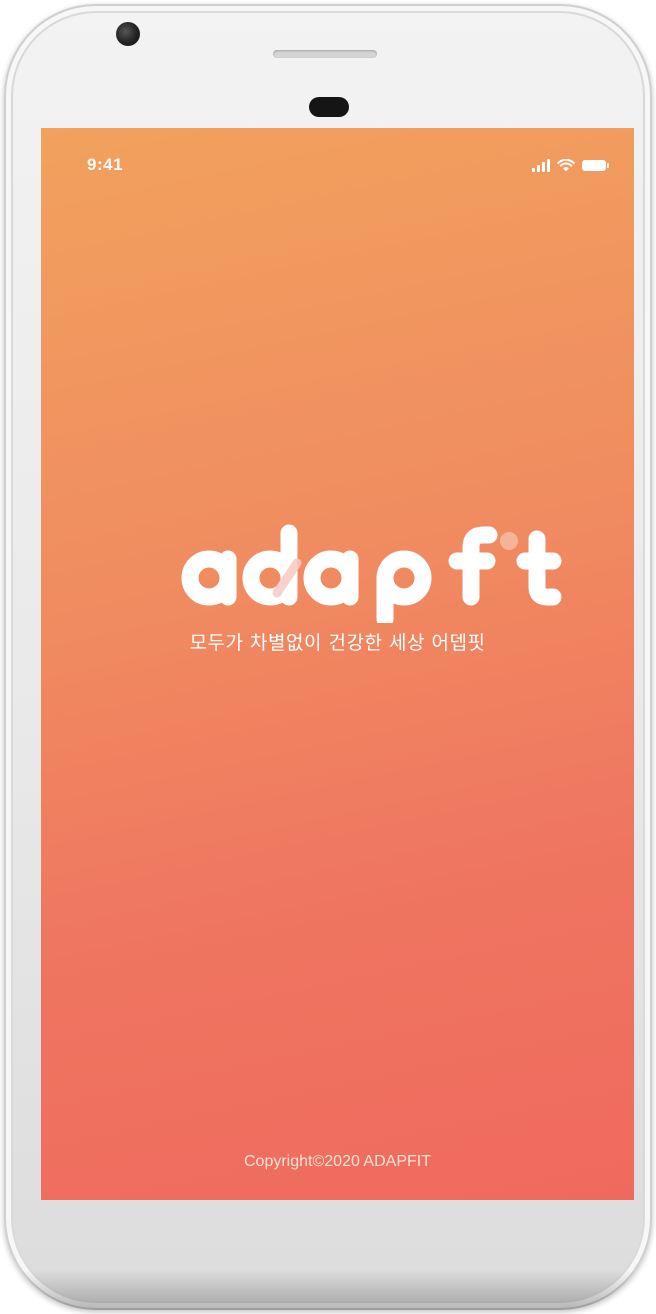  I want to click on front-camera, so click(128, 34).